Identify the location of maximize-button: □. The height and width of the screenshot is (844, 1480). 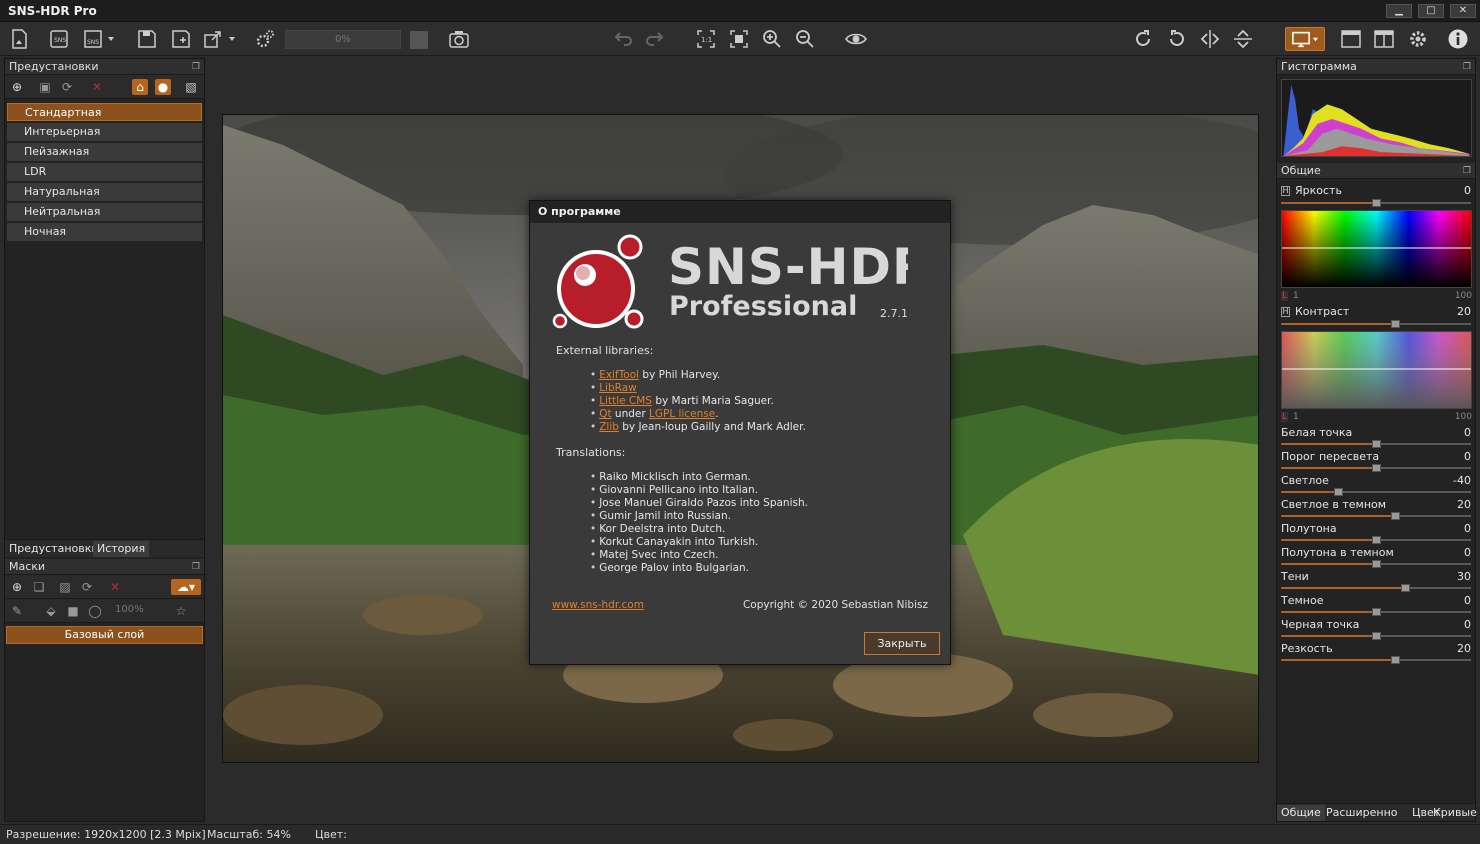
(1431, 11).